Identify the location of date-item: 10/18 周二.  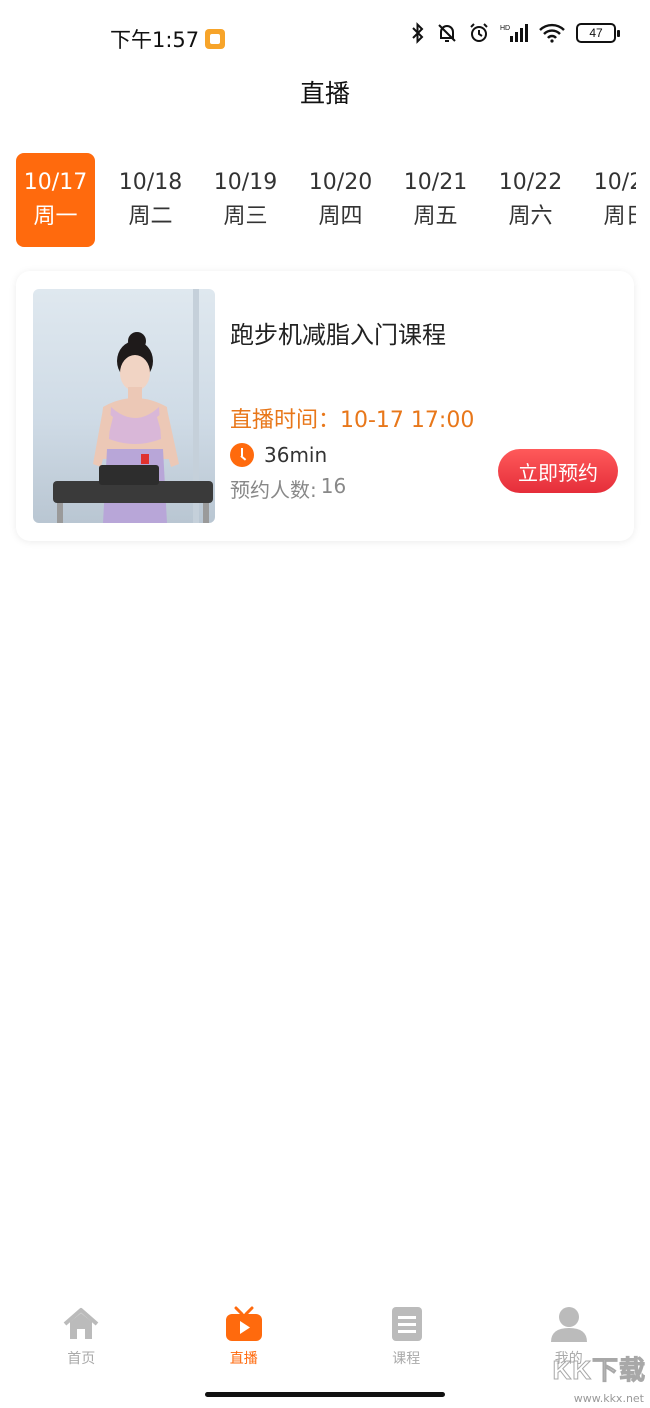
(150, 200).